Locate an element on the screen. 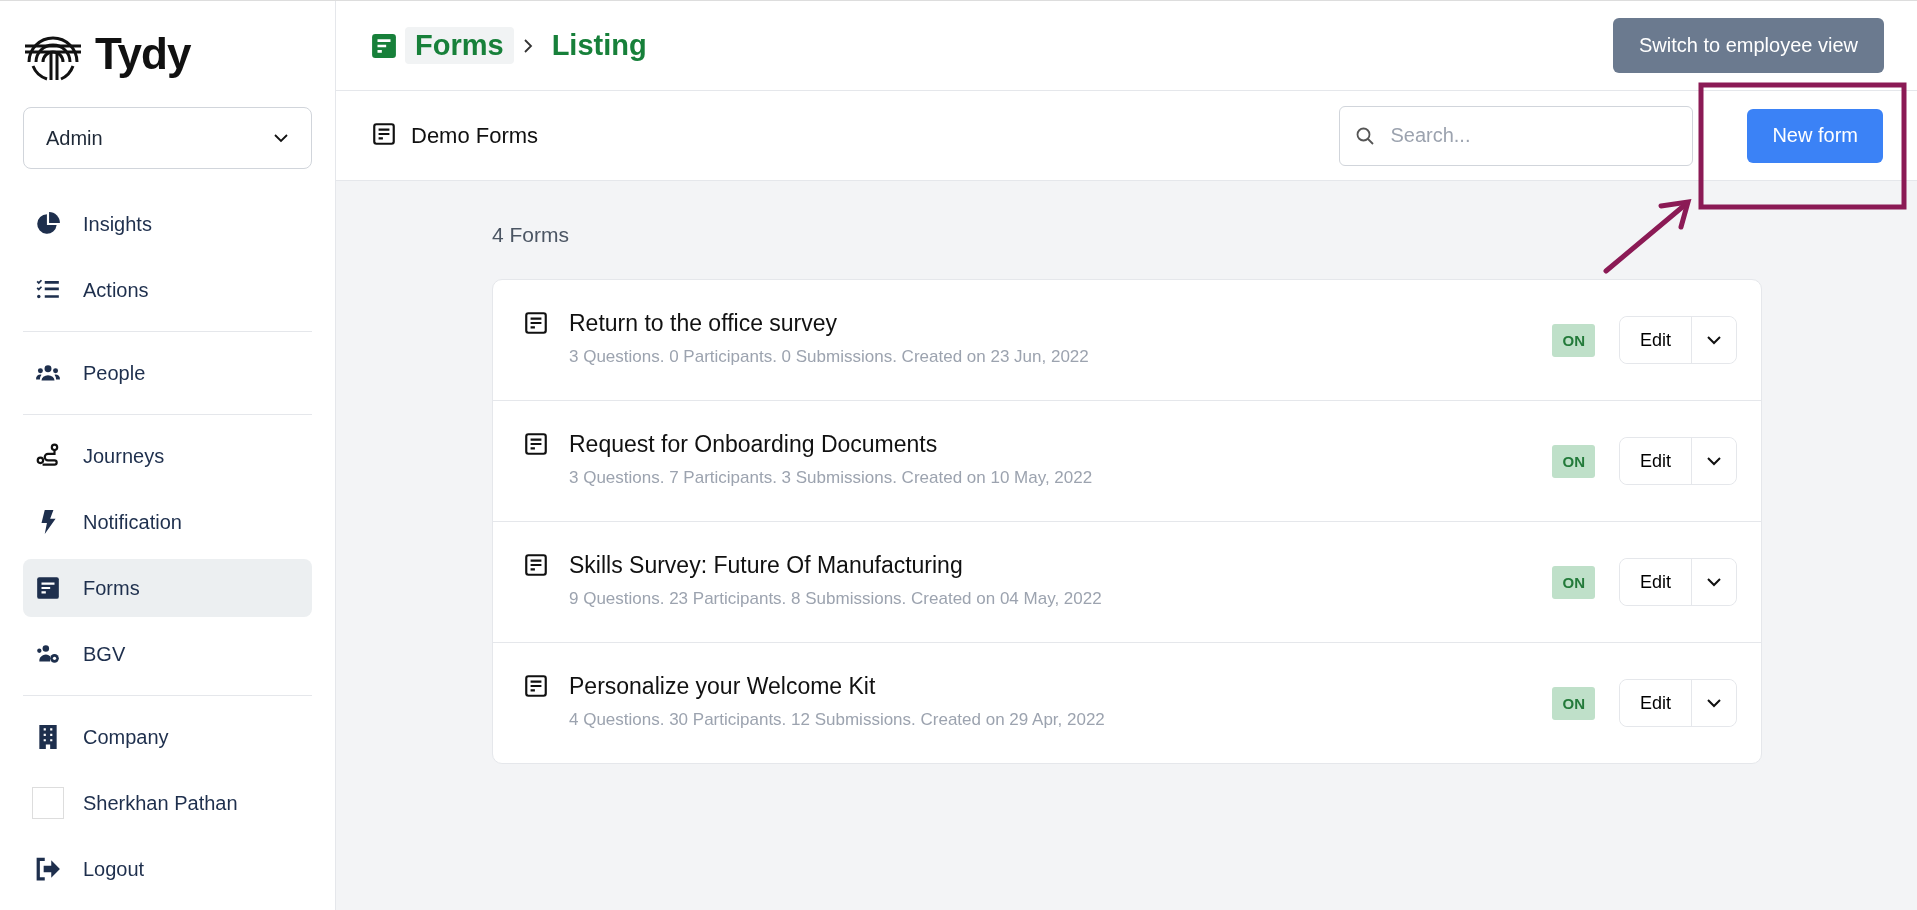  sidebar-item: Insights is located at coordinates (167, 224).